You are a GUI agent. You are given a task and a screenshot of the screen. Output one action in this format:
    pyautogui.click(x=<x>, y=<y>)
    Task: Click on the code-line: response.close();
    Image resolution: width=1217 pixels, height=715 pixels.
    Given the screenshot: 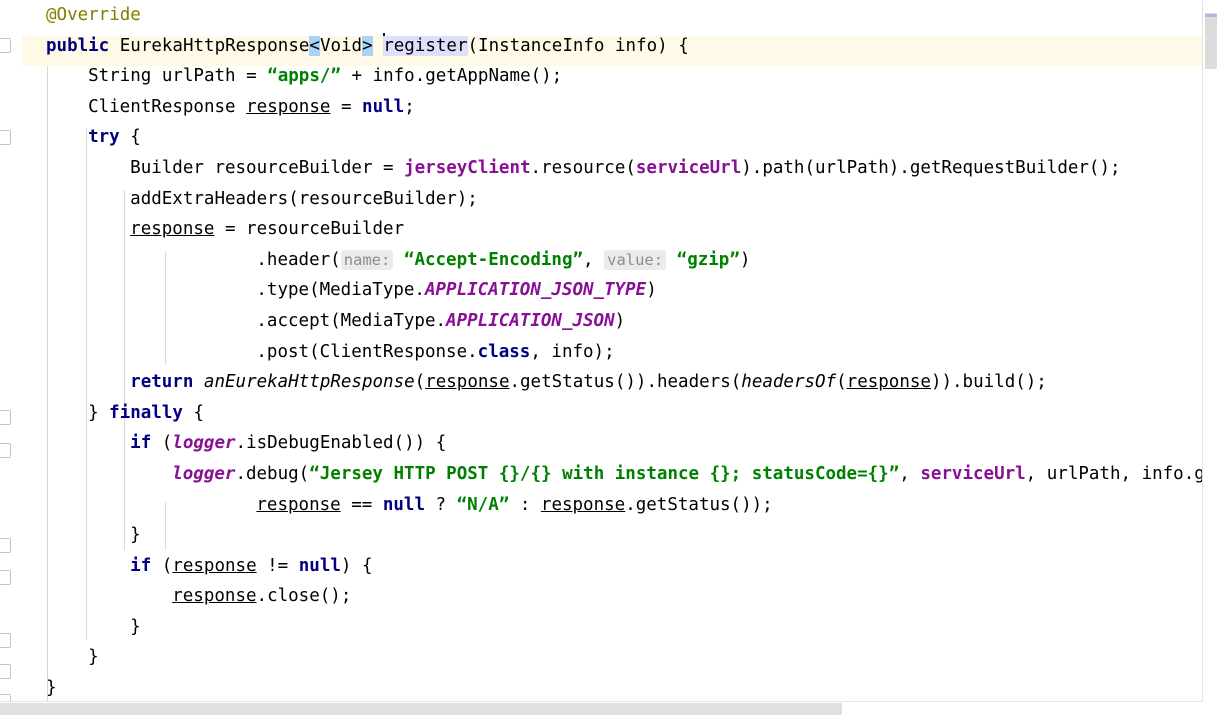 What is the action you would take?
    pyautogui.click(x=601, y=596)
    